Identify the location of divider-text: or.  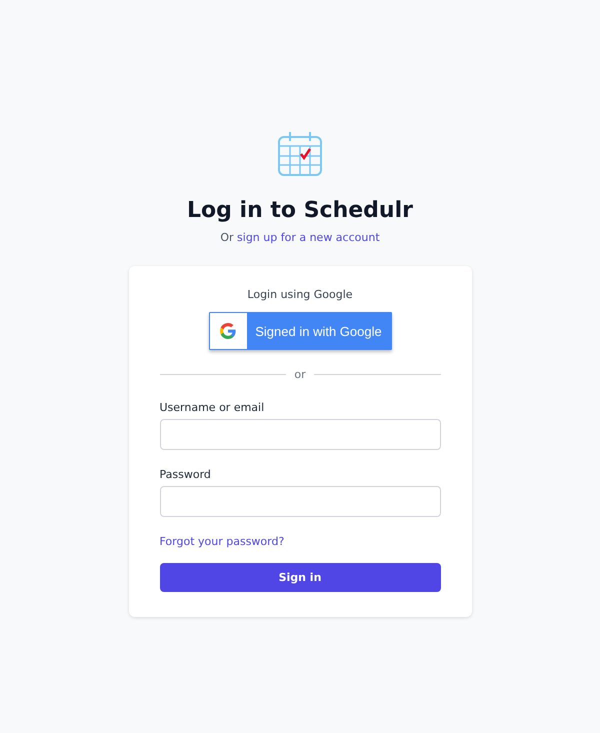
(300, 374).